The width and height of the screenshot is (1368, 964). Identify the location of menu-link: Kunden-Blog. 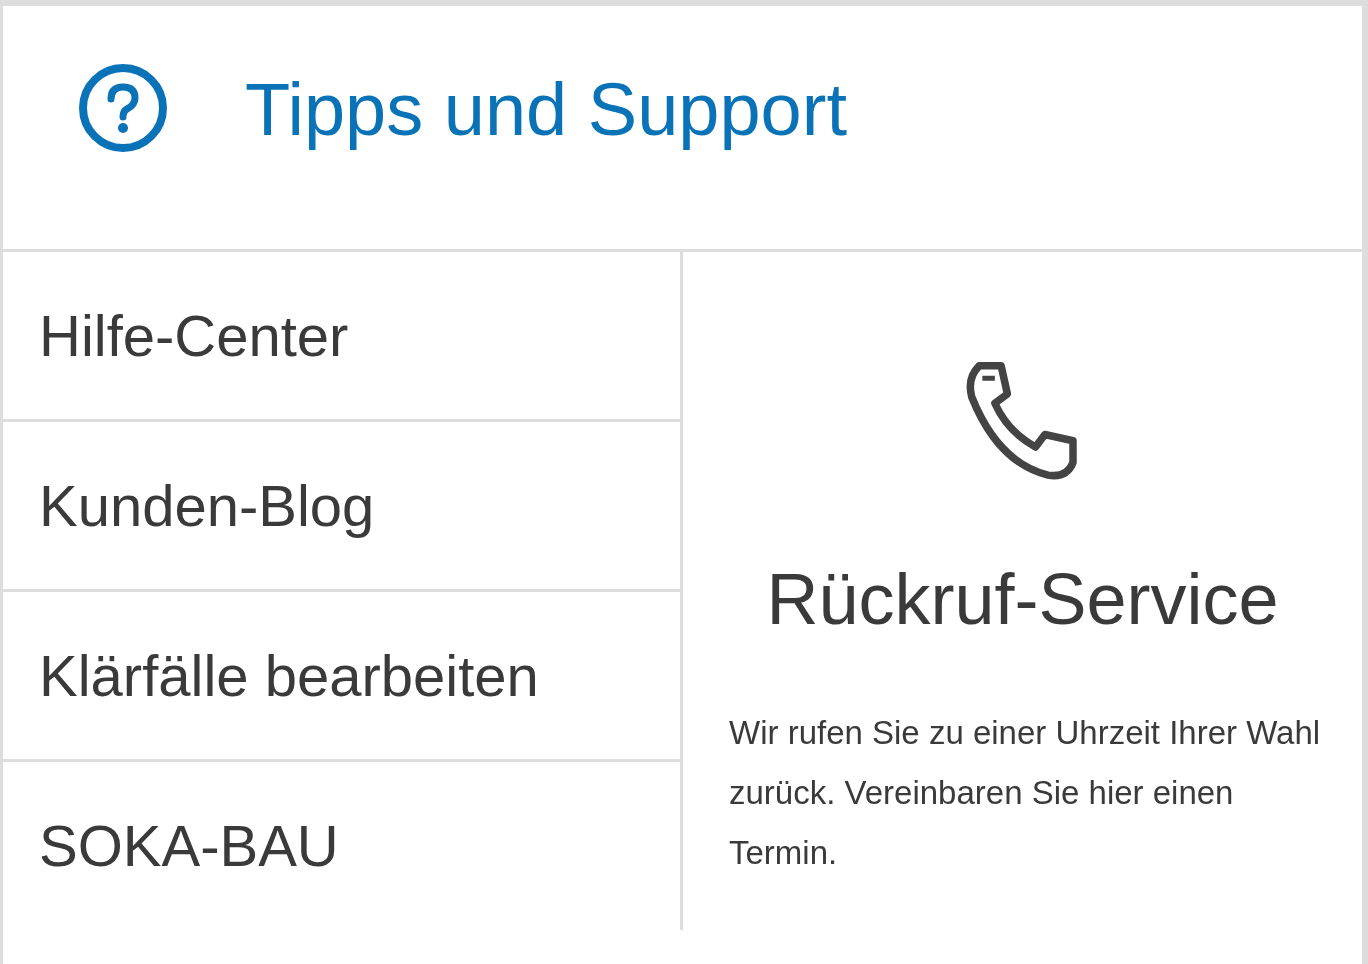
(341, 507).